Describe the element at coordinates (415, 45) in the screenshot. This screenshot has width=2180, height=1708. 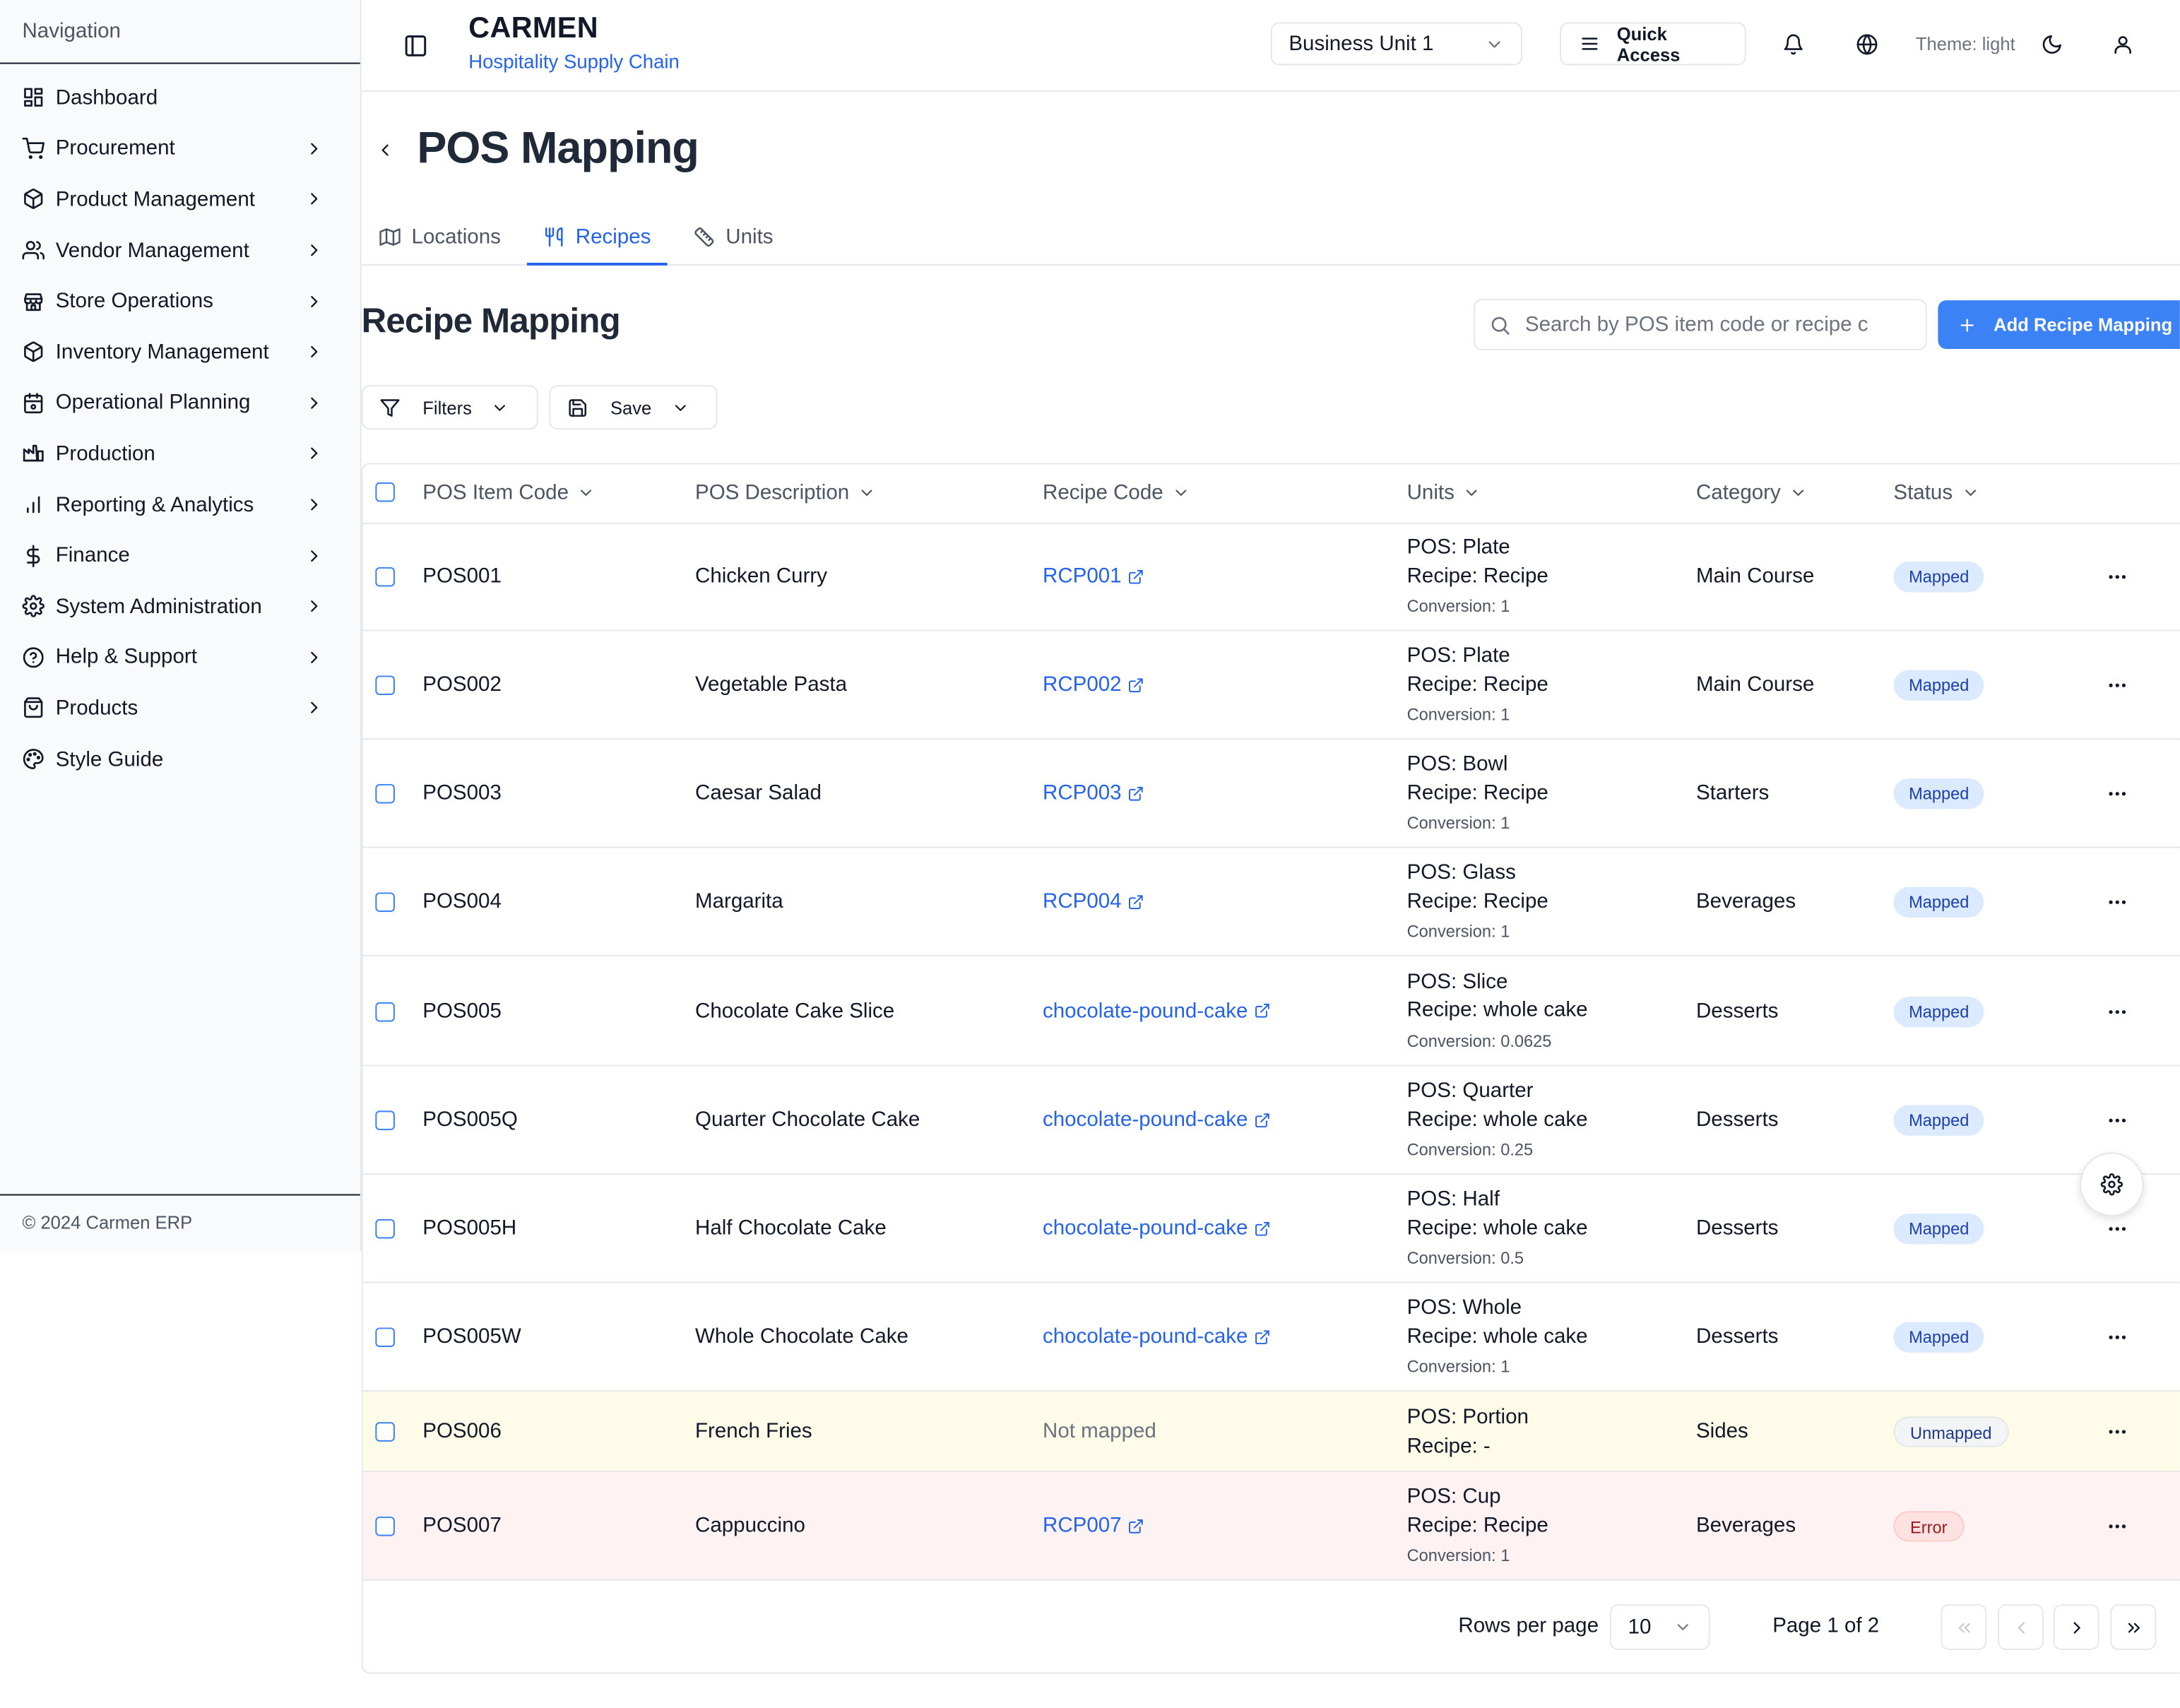
I see `sidebar-toggle-icon` at that location.